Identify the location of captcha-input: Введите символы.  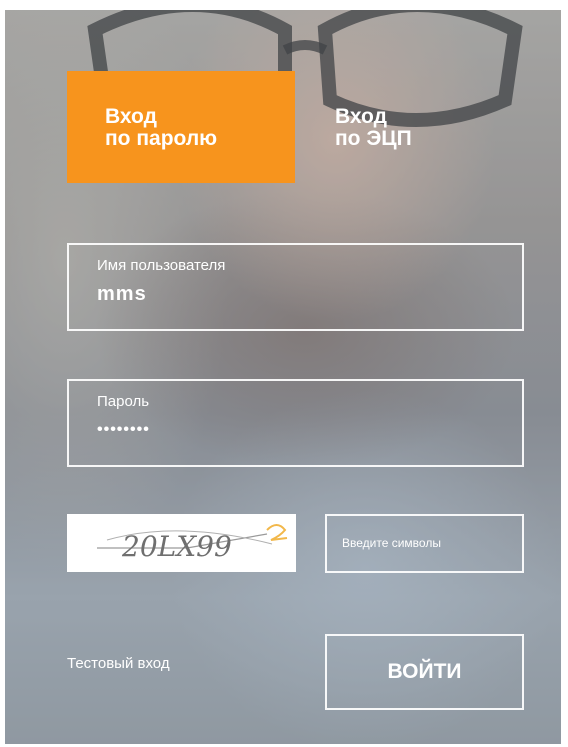
(424, 543).